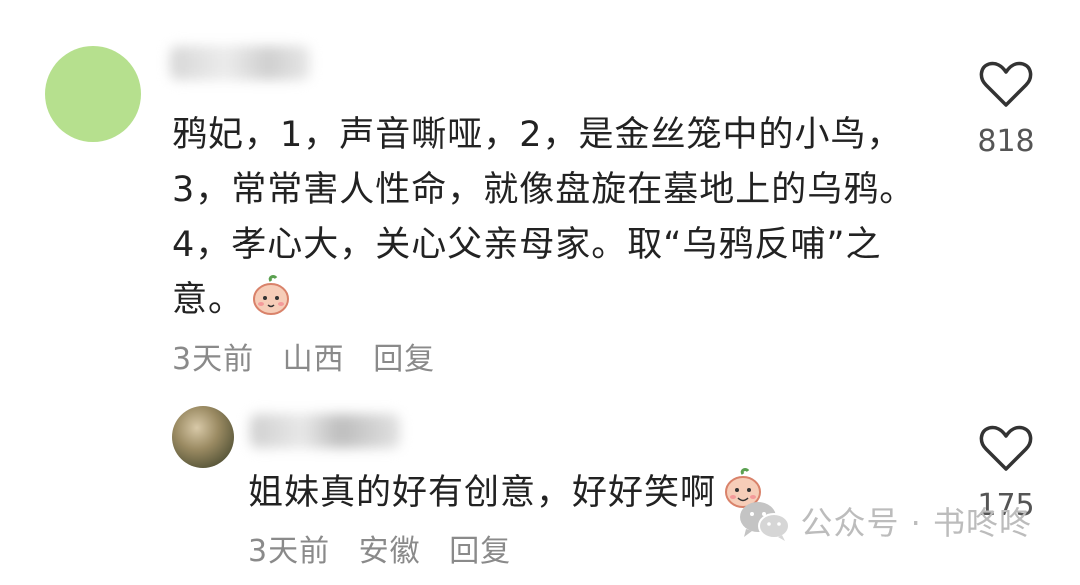 This screenshot has height=585, width=1080. Describe the element at coordinates (1006, 141) in the screenshot. I see `like-count: 818` at that location.